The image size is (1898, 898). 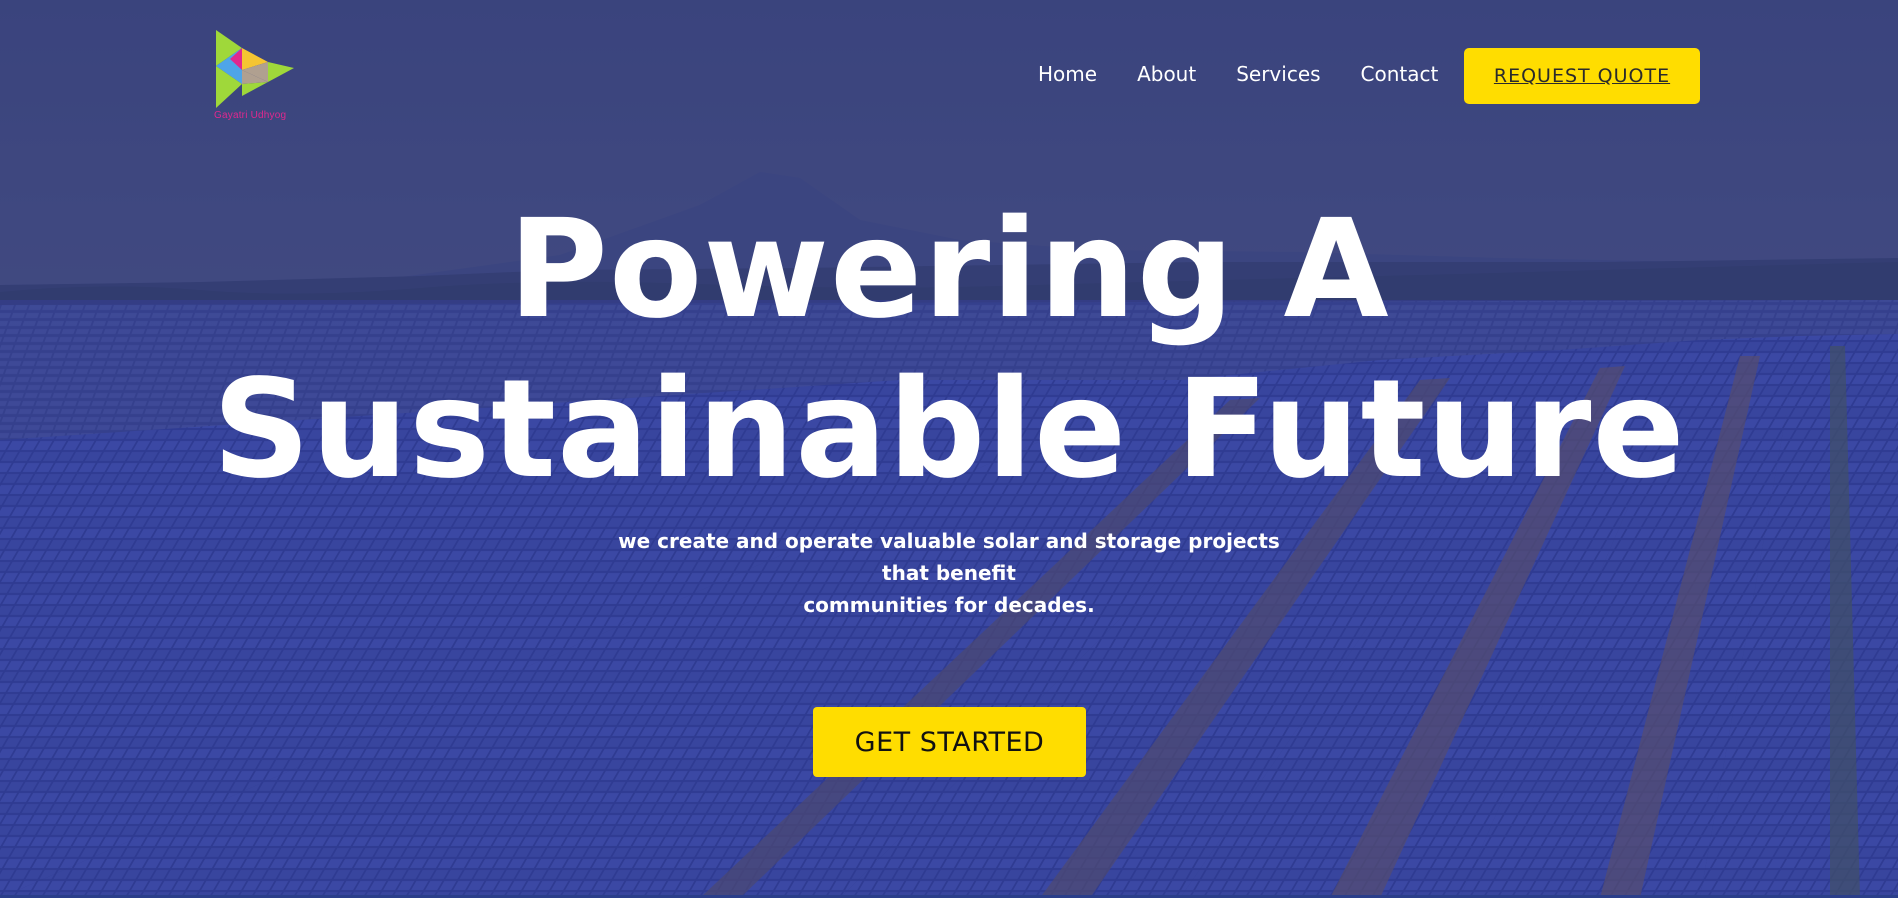 I want to click on subtitle-line-2: communities for decades., so click(x=949, y=605).